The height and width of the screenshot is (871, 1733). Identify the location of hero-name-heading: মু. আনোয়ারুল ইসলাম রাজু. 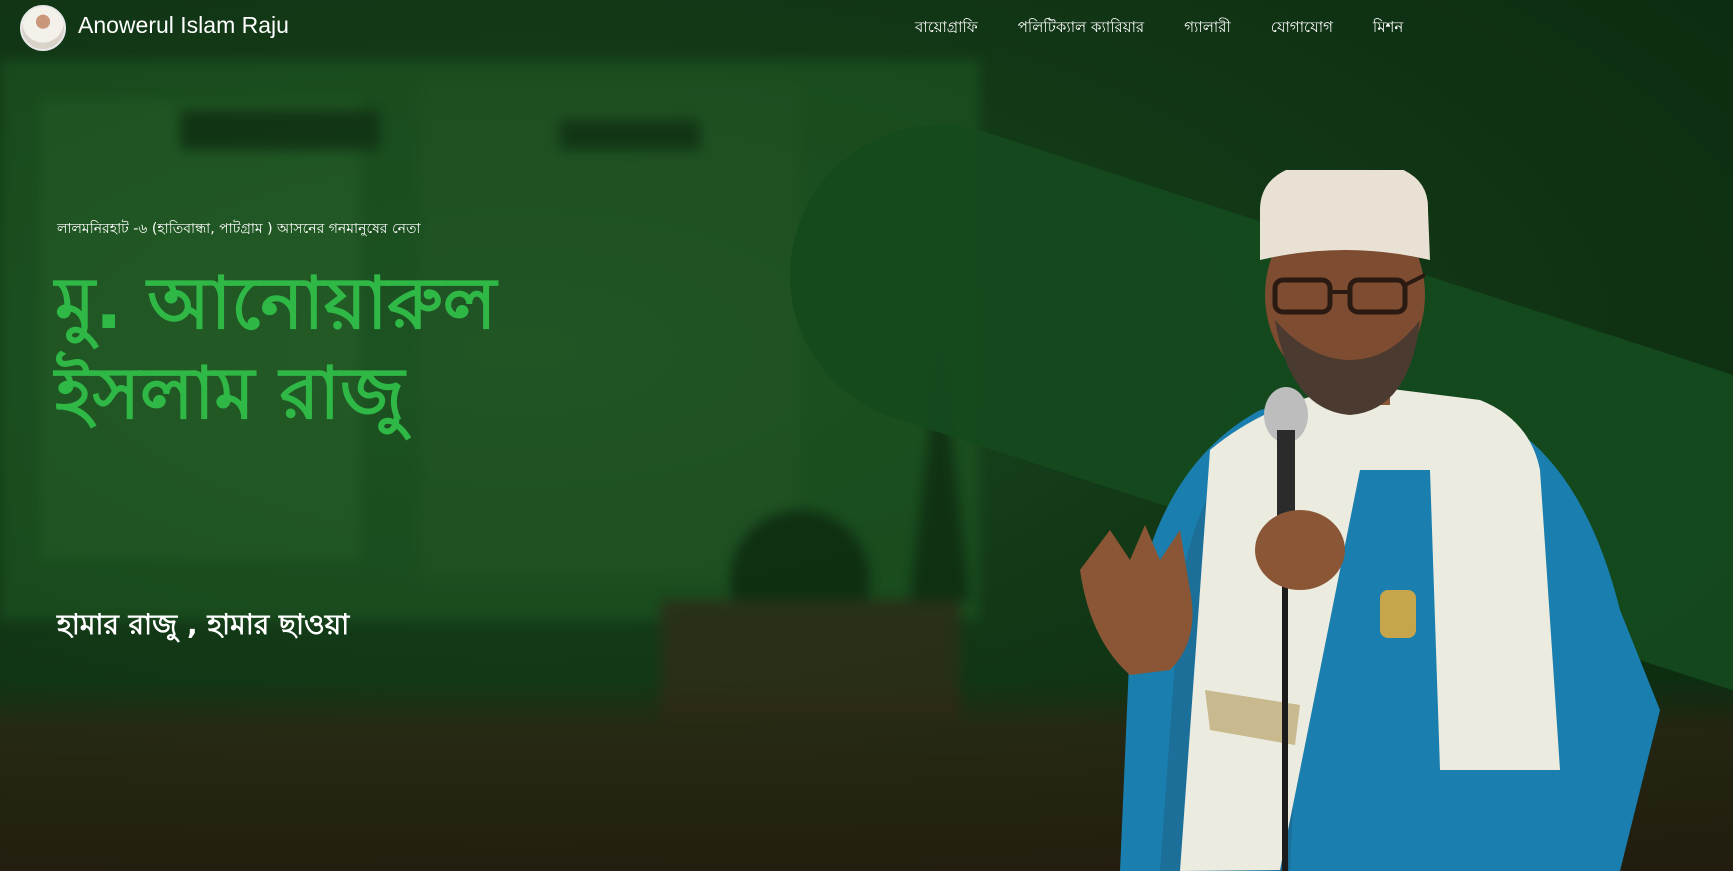
(276, 348).